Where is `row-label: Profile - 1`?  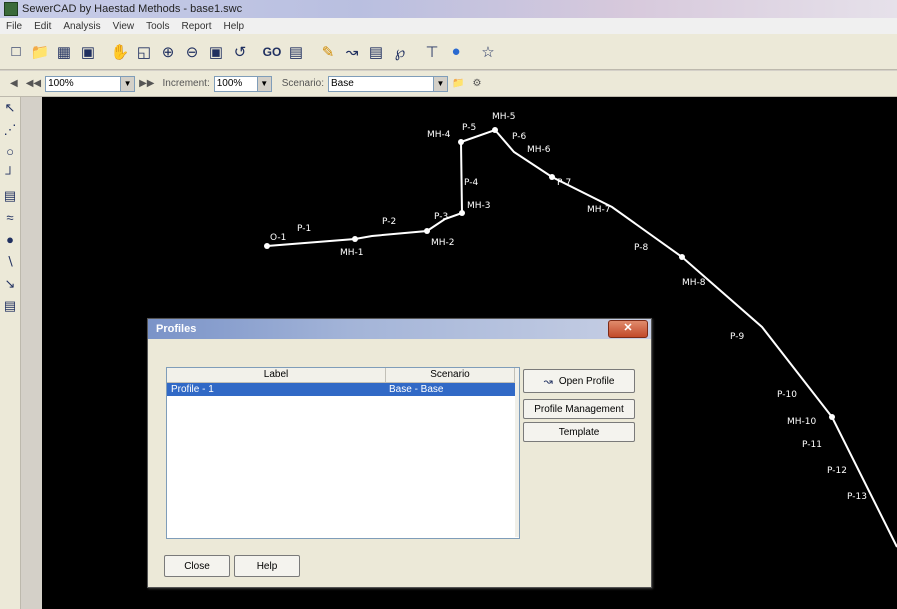 row-label: Profile - 1 is located at coordinates (192, 389).